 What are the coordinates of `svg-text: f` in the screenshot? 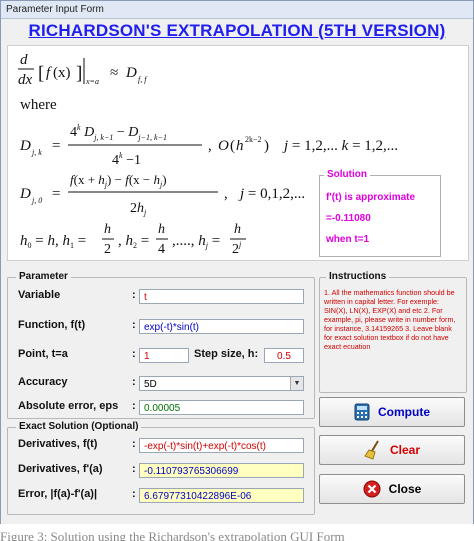 It's located at (49, 73).